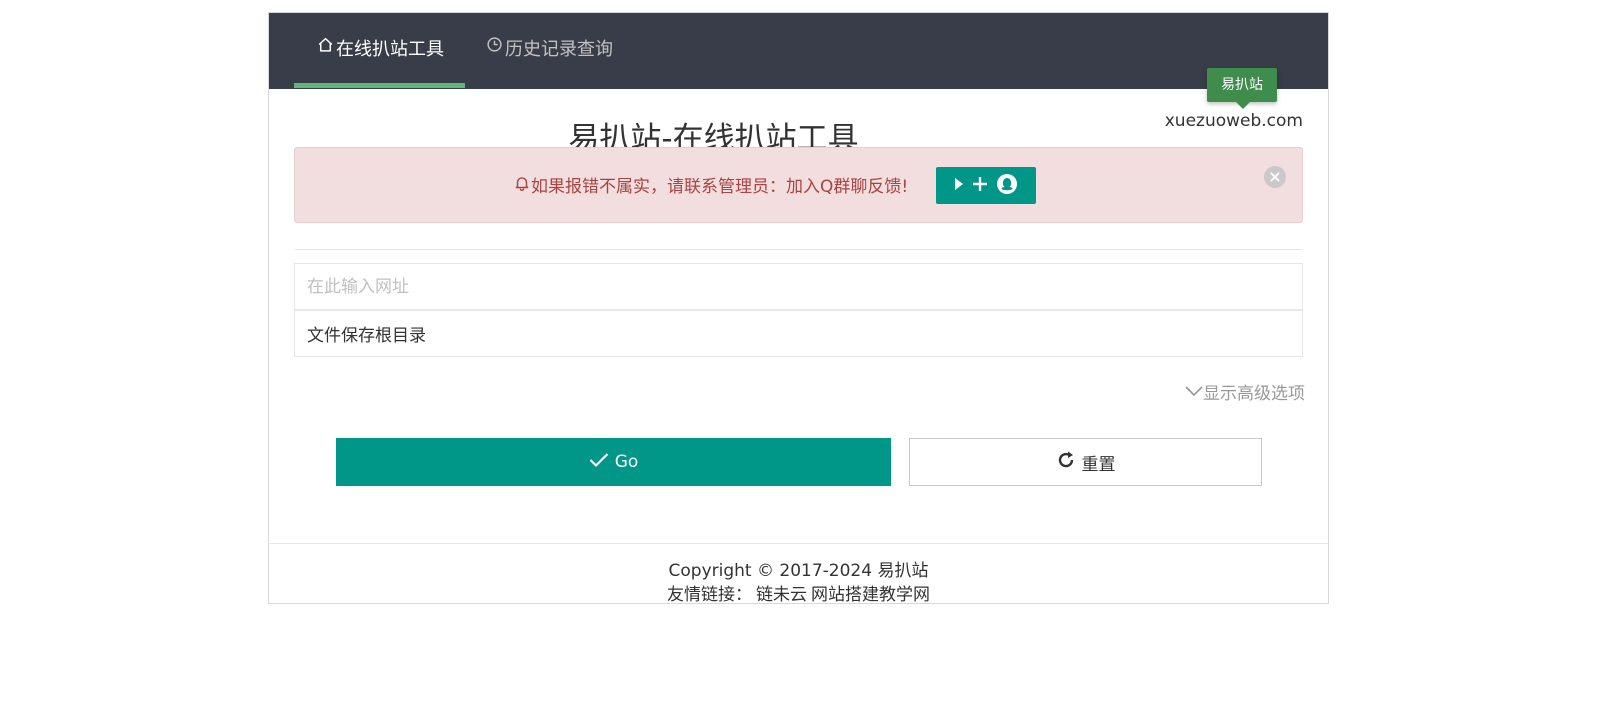 The width and height of the screenshot is (1605, 711). Describe the element at coordinates (1254, 394) in the screenshot. I see `advanced-label: 显示高级选项` at that location.